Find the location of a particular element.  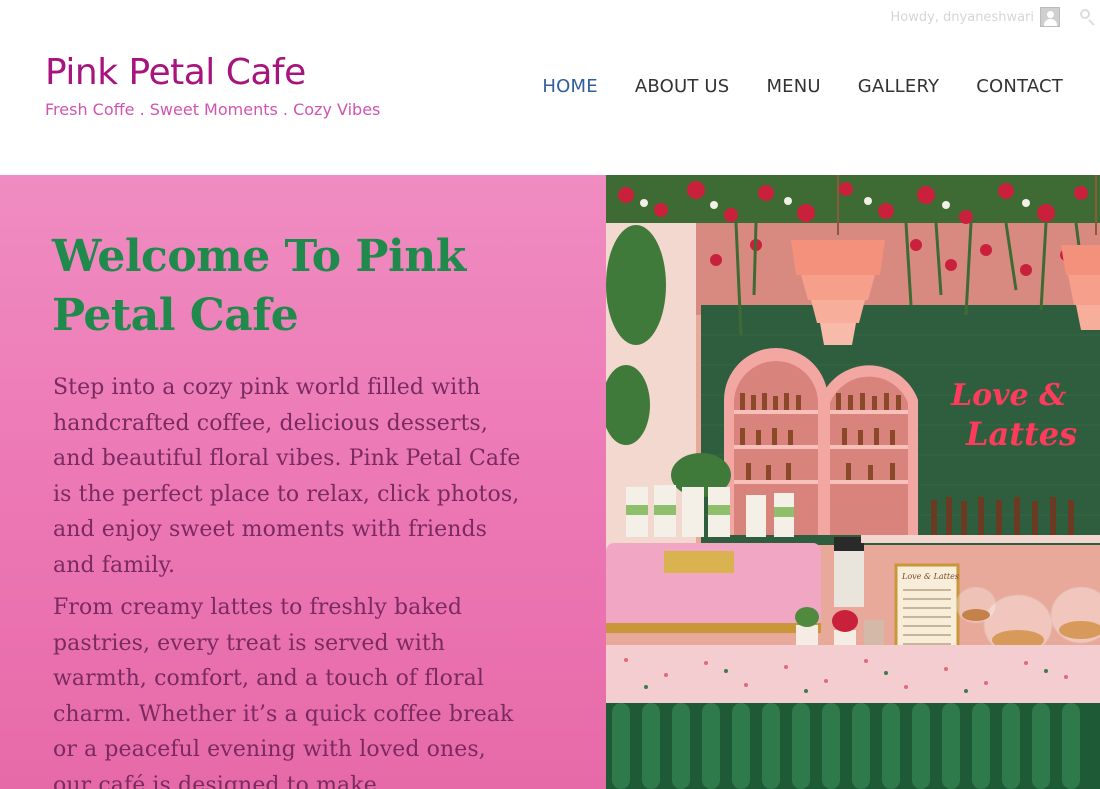

neon-sign-line-2: Lattes is located at coordinates (1021, 434).